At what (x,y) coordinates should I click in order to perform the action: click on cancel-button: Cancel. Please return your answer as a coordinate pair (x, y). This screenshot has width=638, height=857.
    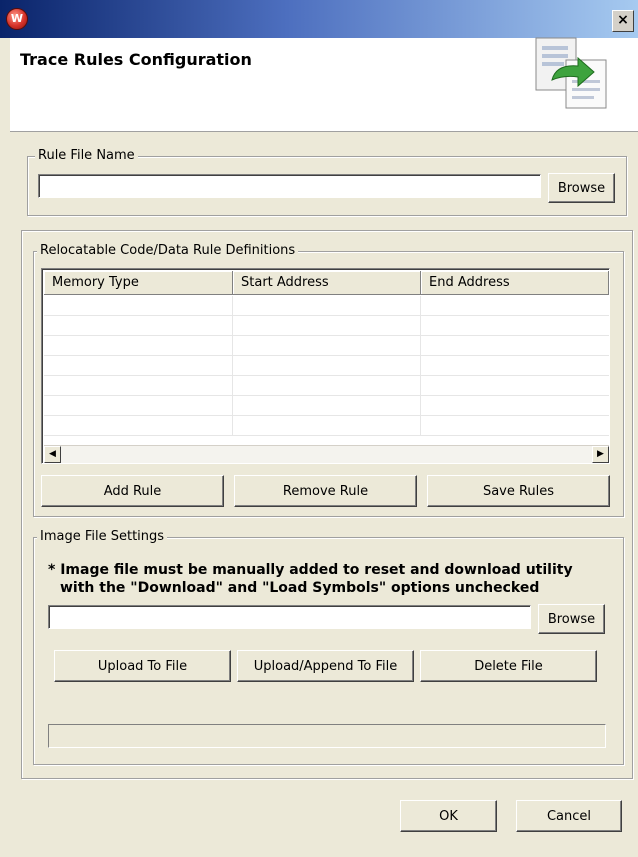
    Looking at the image, I should click on (569, 816).